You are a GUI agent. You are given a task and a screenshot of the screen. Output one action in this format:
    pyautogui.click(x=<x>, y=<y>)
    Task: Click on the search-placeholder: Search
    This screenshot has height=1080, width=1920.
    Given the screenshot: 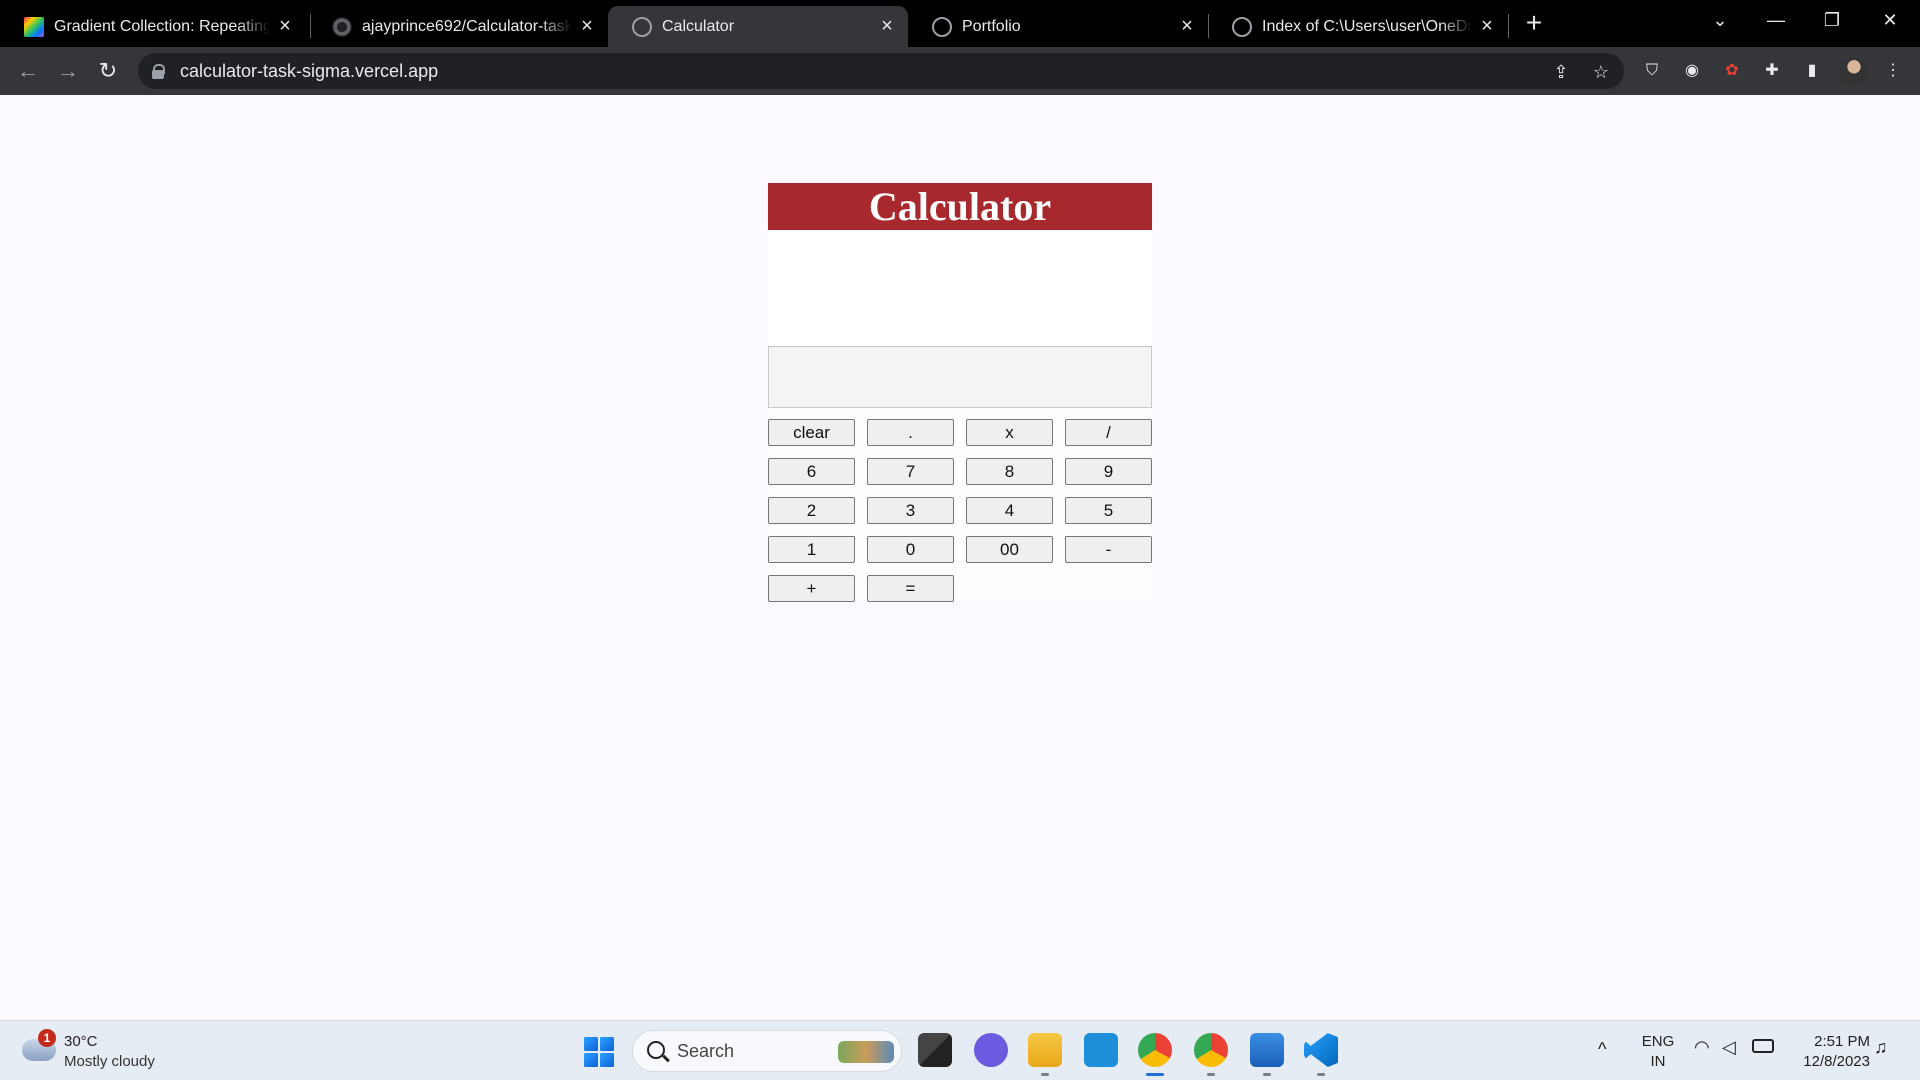 What is the action you would take?
    pyautogui.click(x=706, y=1051)
    